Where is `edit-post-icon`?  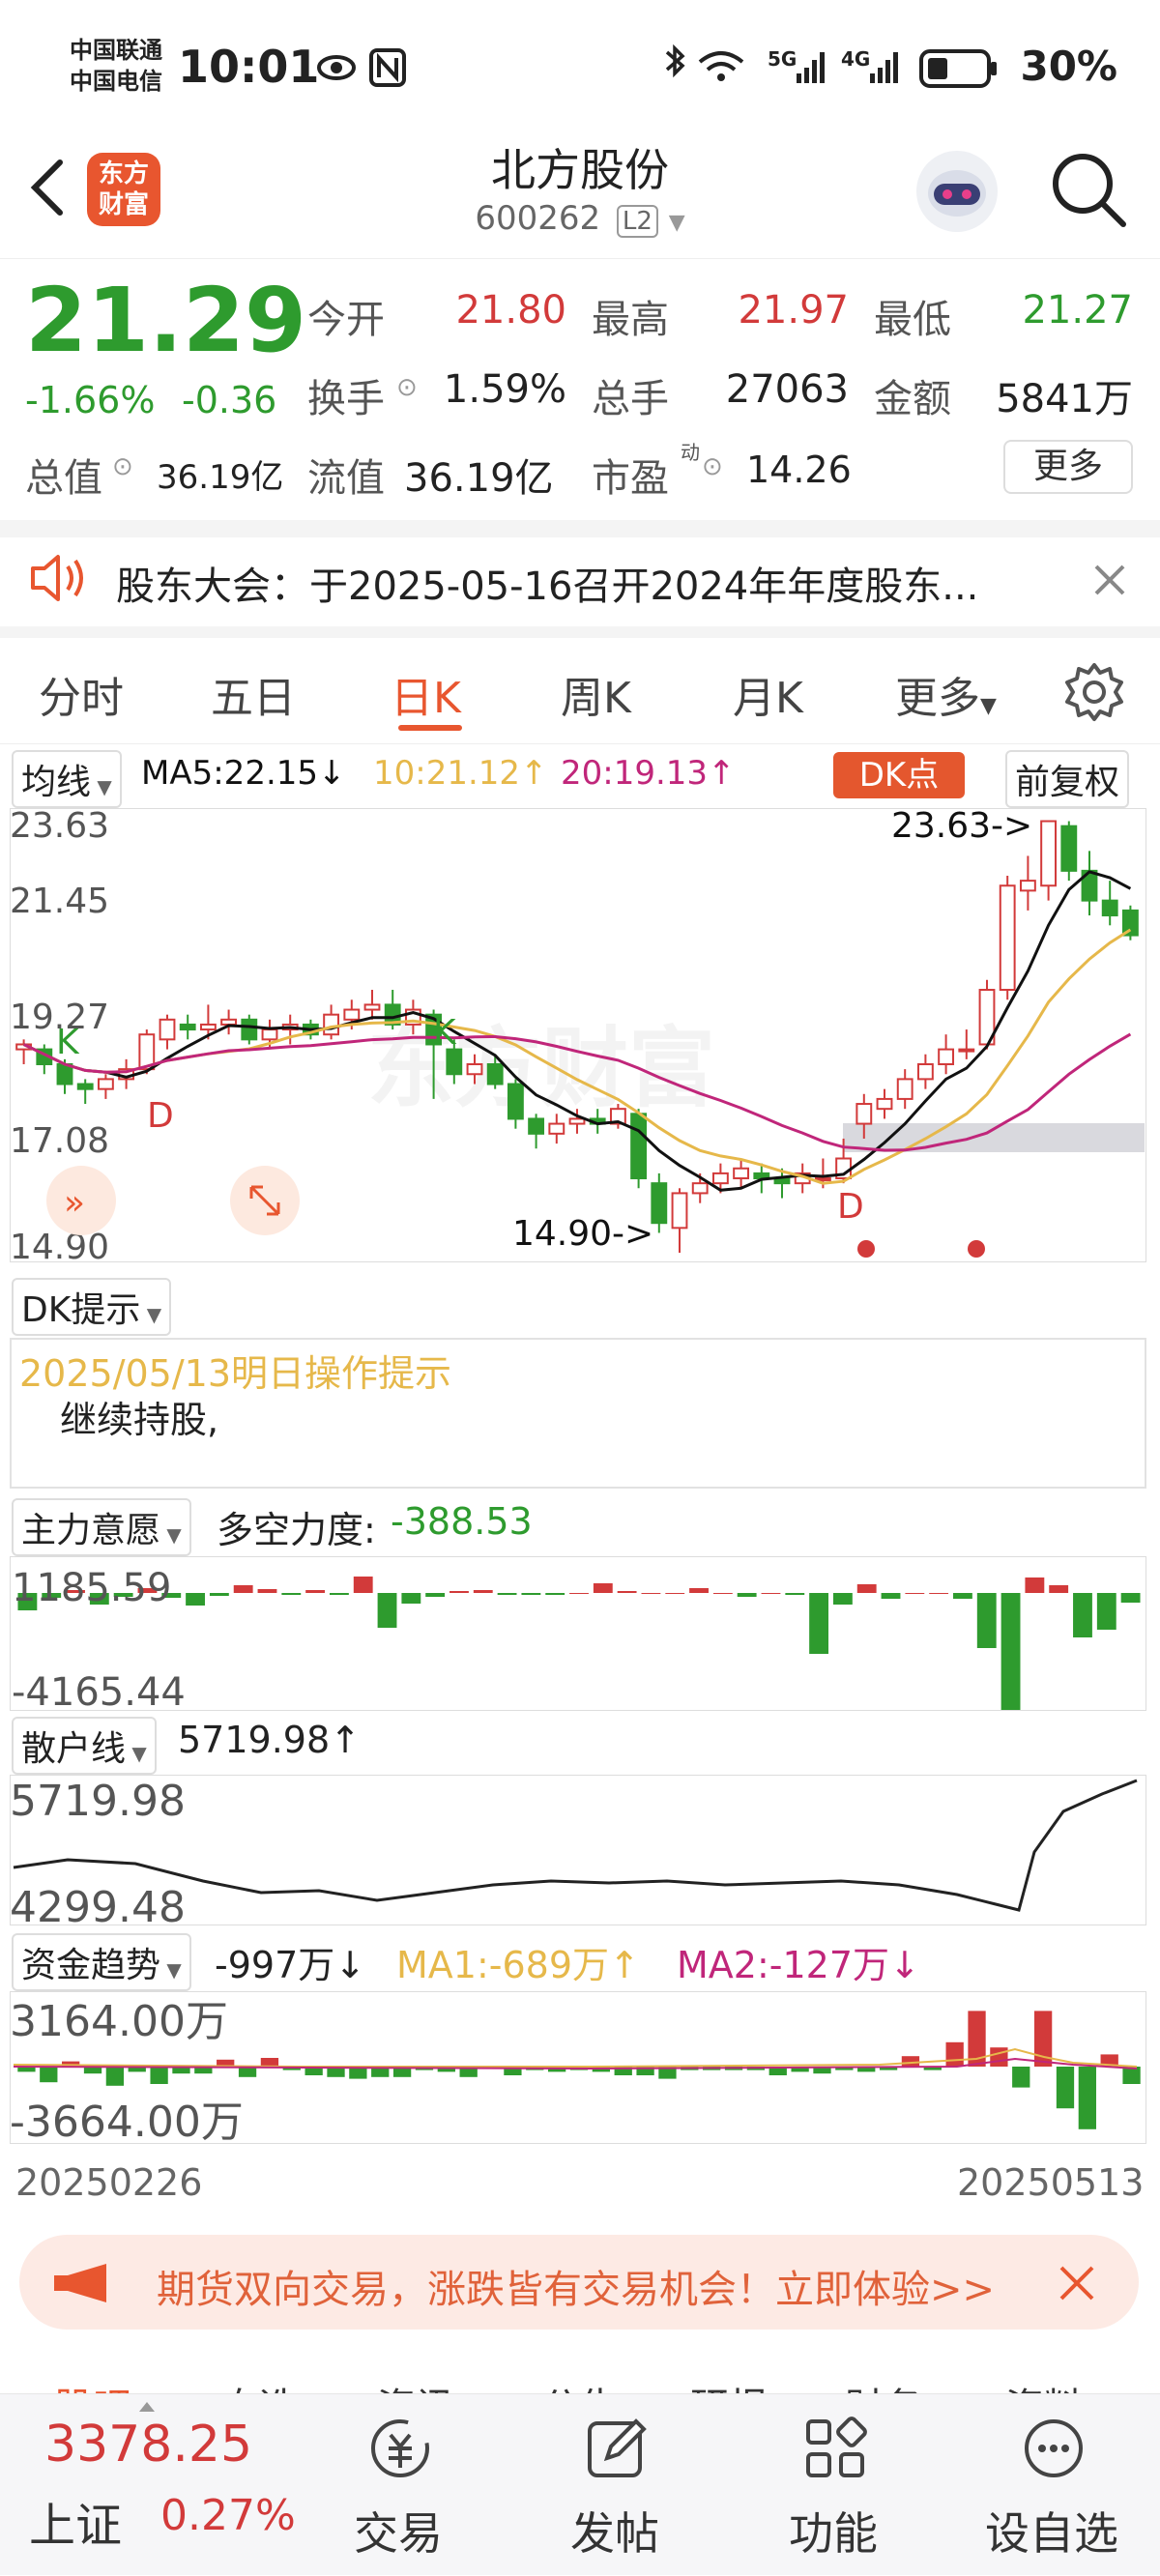
edit-post-icon is located at coordinates (618, 2447).